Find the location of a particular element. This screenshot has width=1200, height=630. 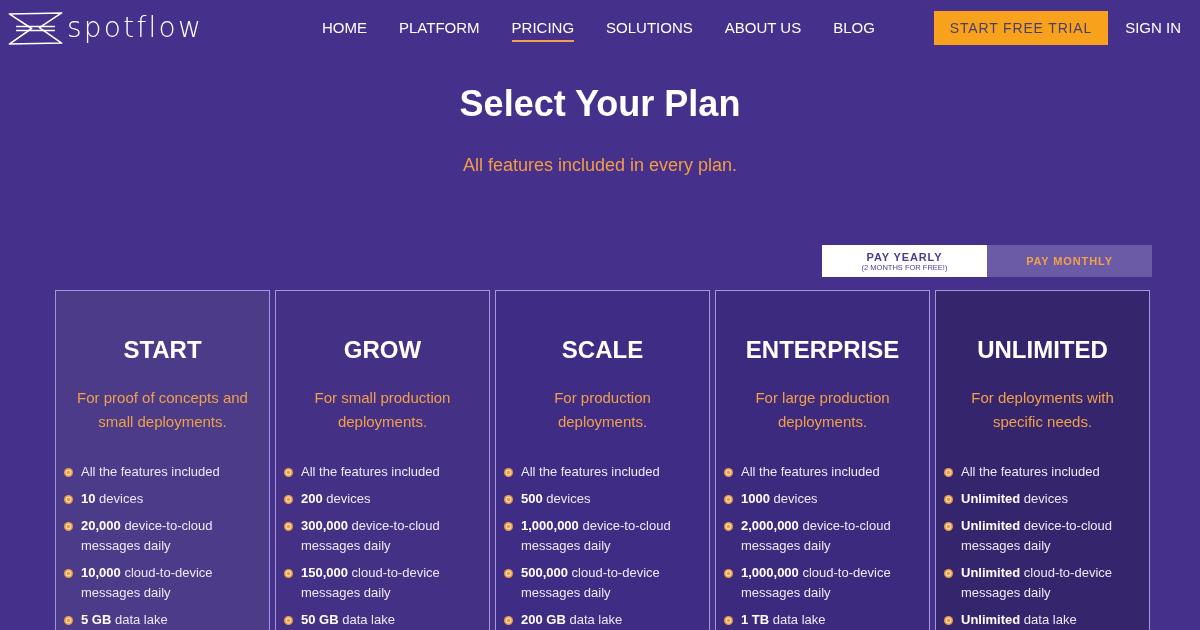

plan-feature: Unlimited device-to-cloud messages daily is located at coordinates (1037, 536).